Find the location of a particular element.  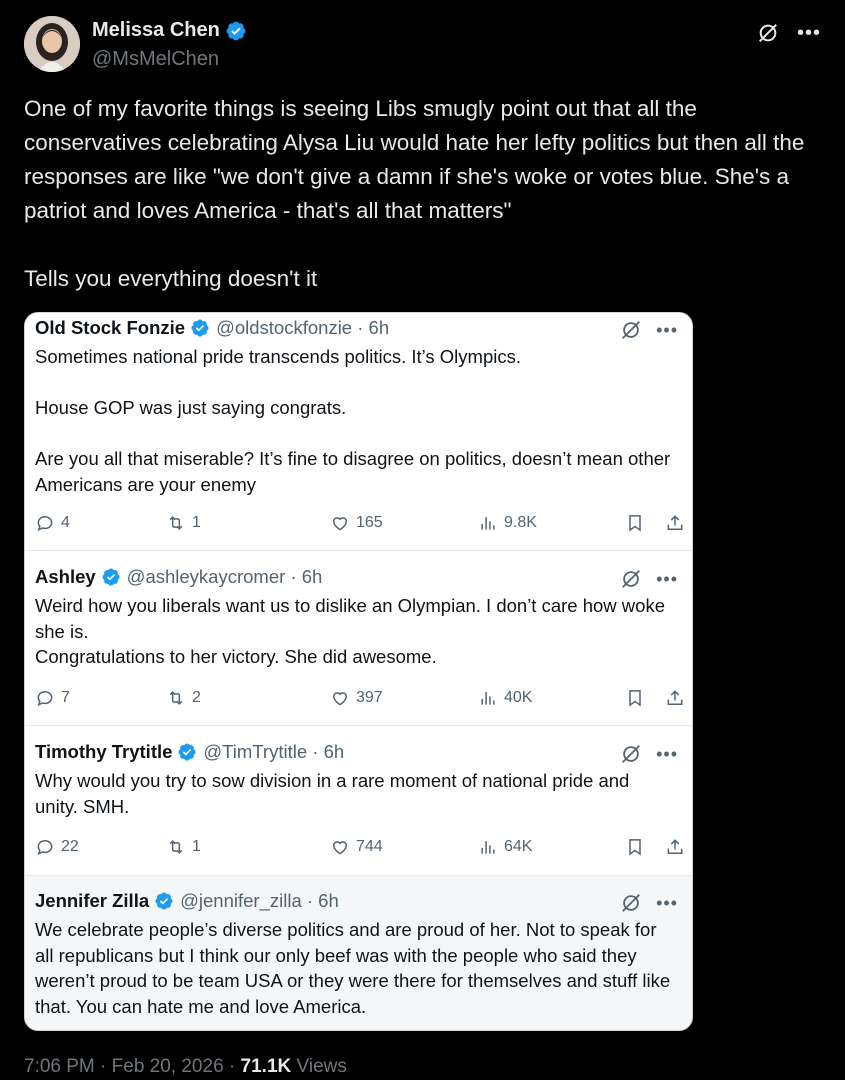

reply-stats: 4 1 165 9.8K is located at coordinates (360, 523).